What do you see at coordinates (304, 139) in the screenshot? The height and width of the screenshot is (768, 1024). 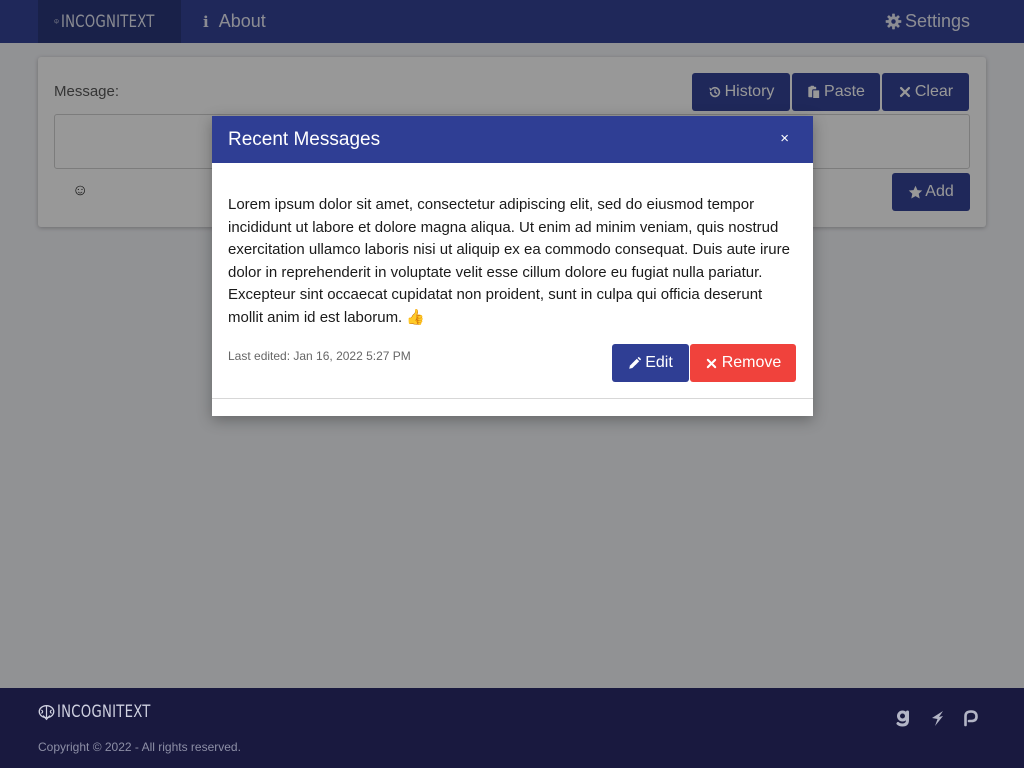 I see `modal-title: Recent Messages` at bounding box center [304, 139].